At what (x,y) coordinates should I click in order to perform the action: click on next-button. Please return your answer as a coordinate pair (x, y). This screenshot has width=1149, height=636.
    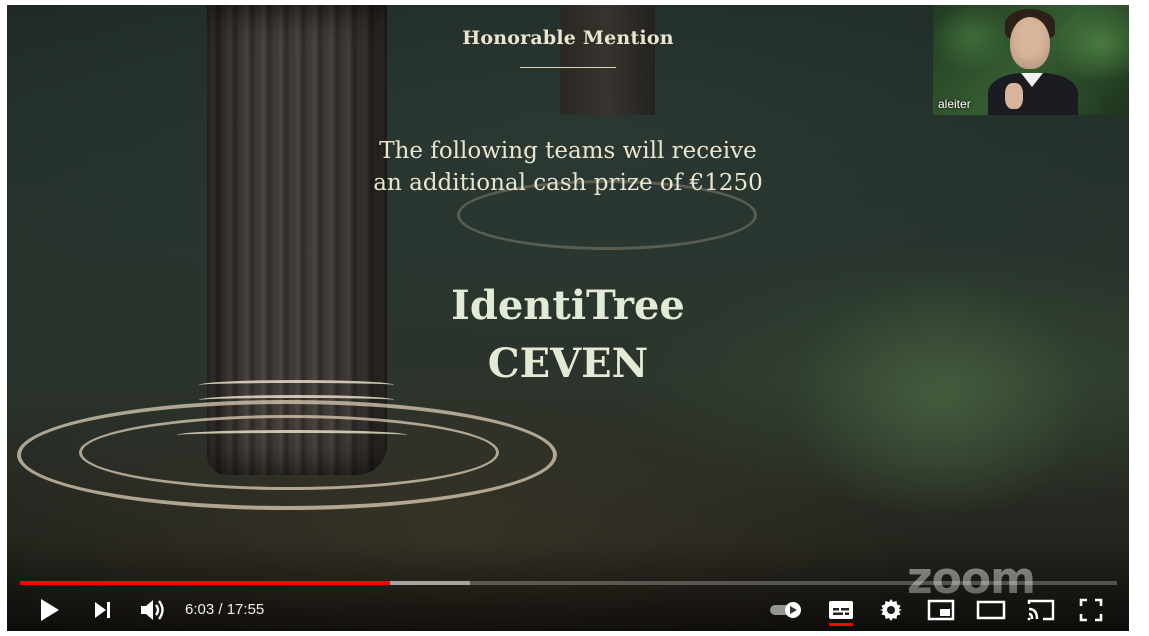
    Looking at the image, I should click on (103, 610).